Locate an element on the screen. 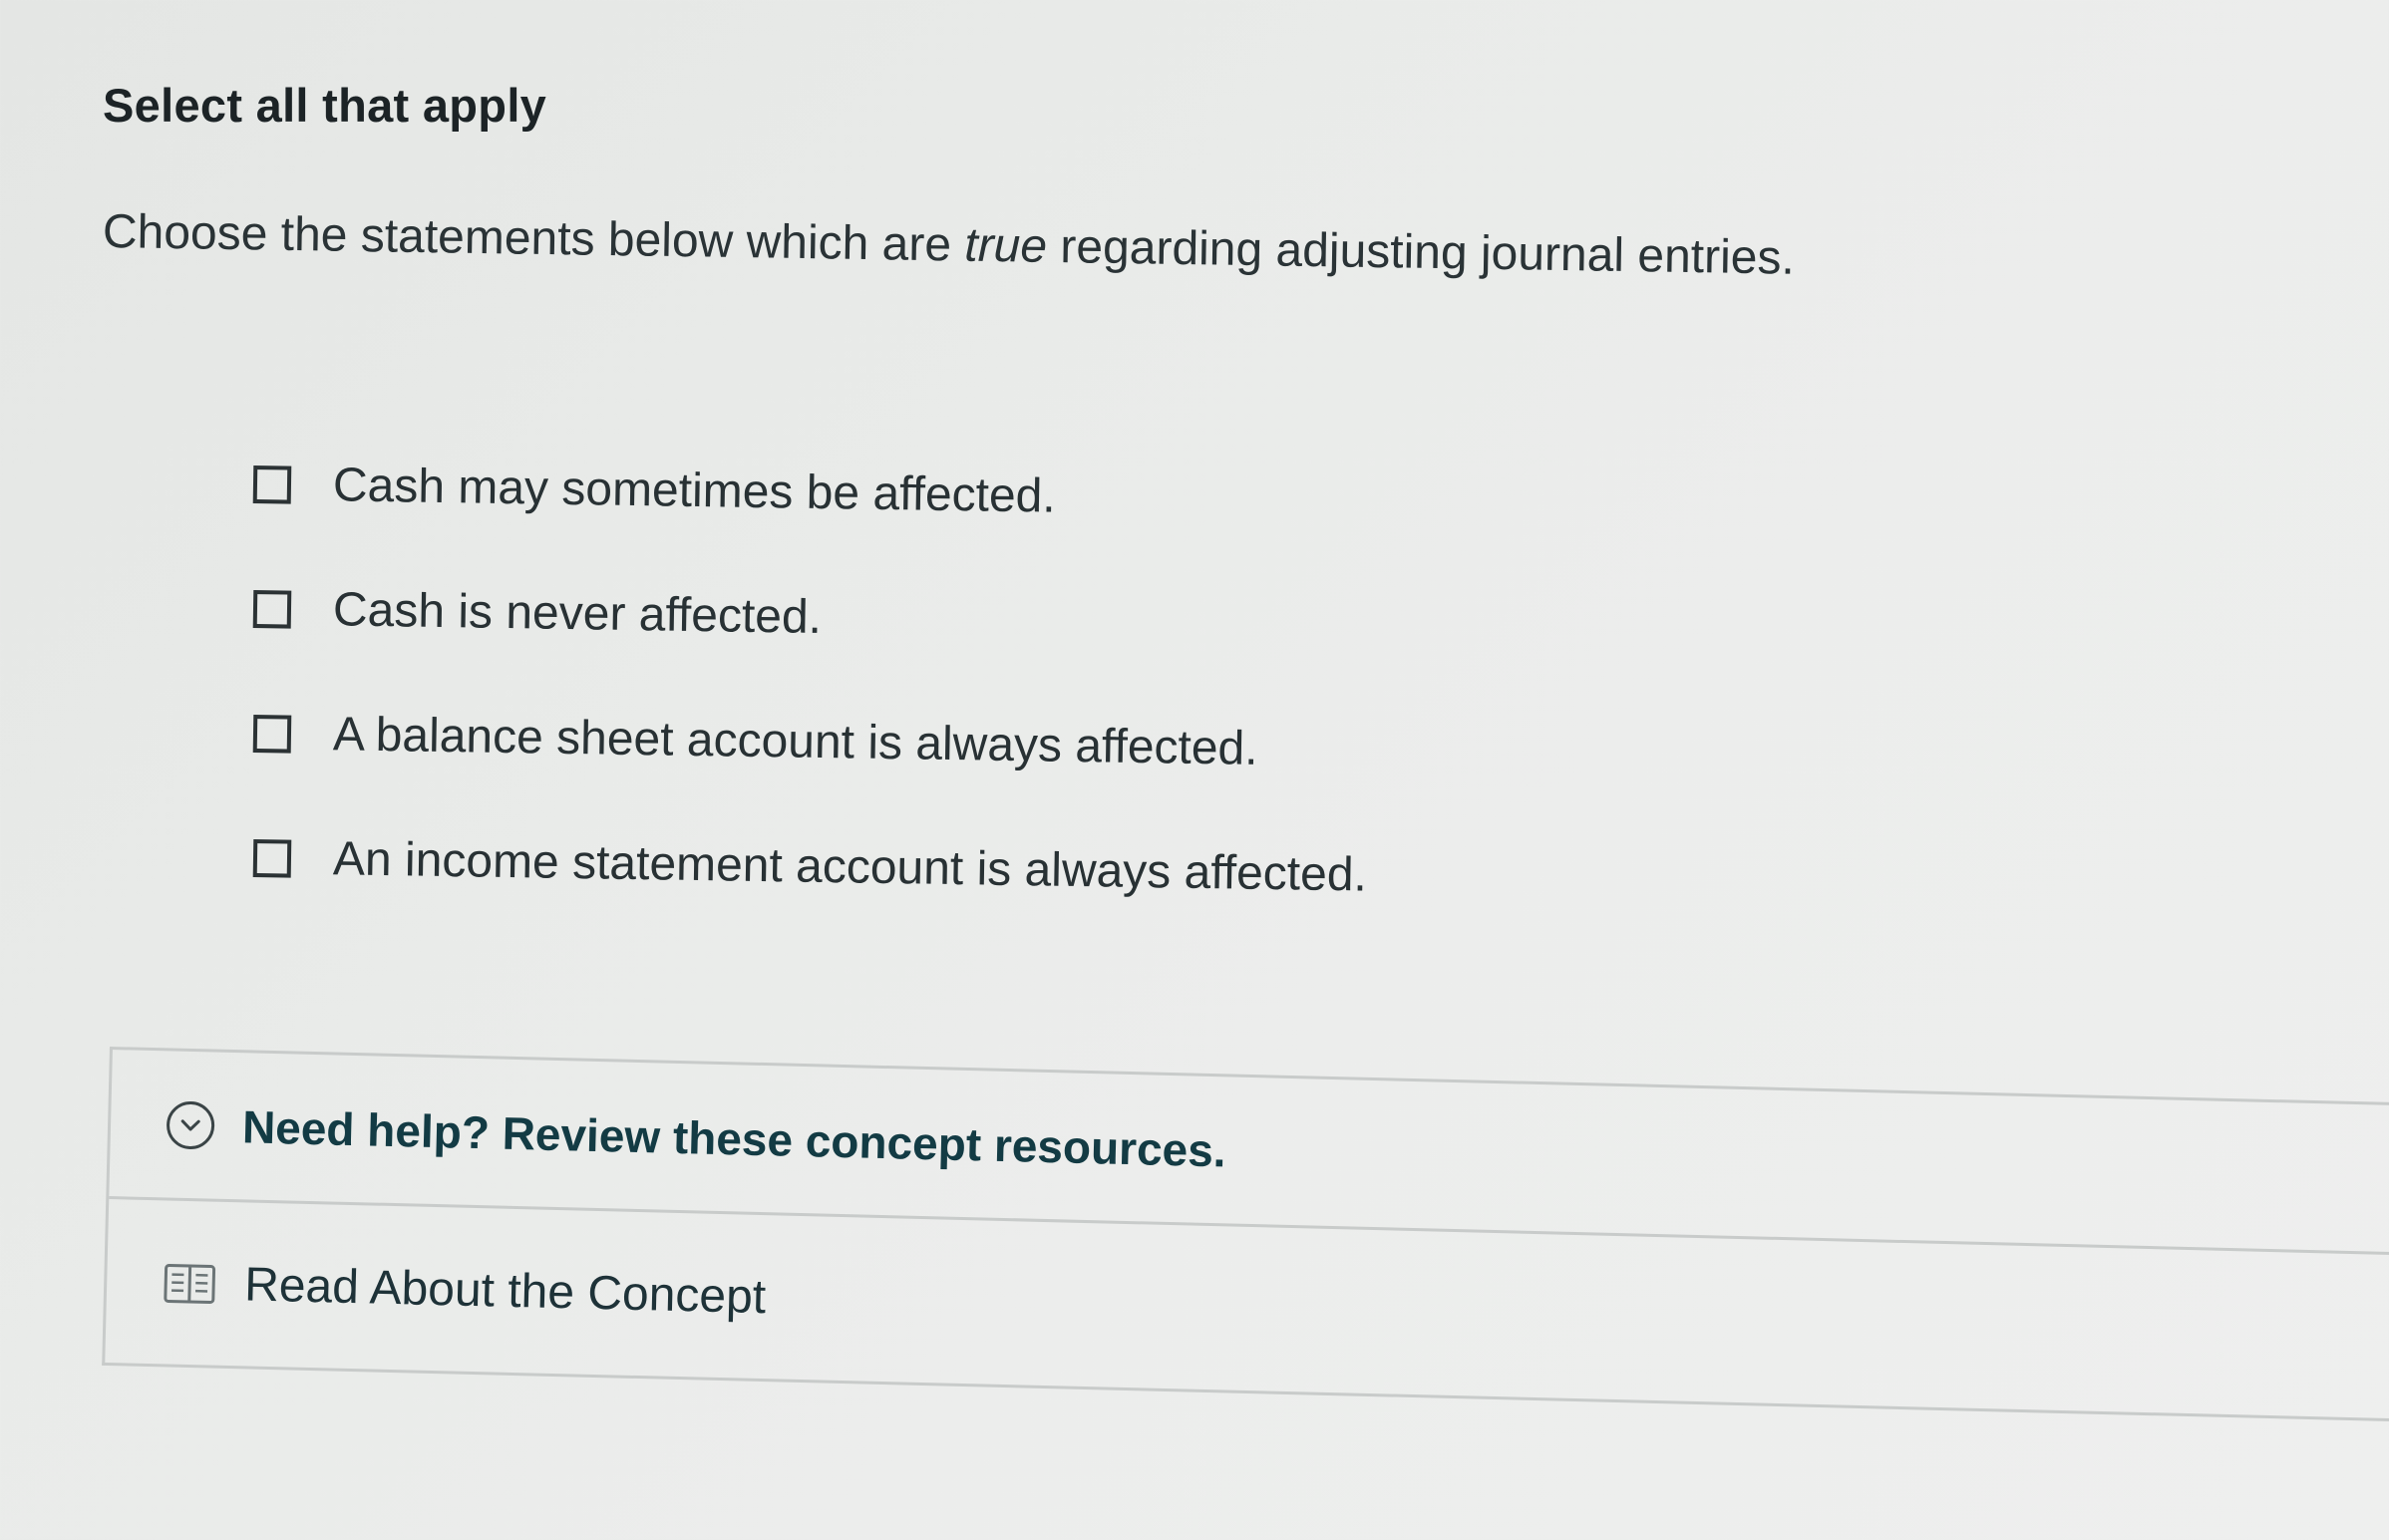 Image resolution: width=2389 pixels, height=1540 pixels. prompt-type-heading: Select all that apply is located at coordinates (325, 105).